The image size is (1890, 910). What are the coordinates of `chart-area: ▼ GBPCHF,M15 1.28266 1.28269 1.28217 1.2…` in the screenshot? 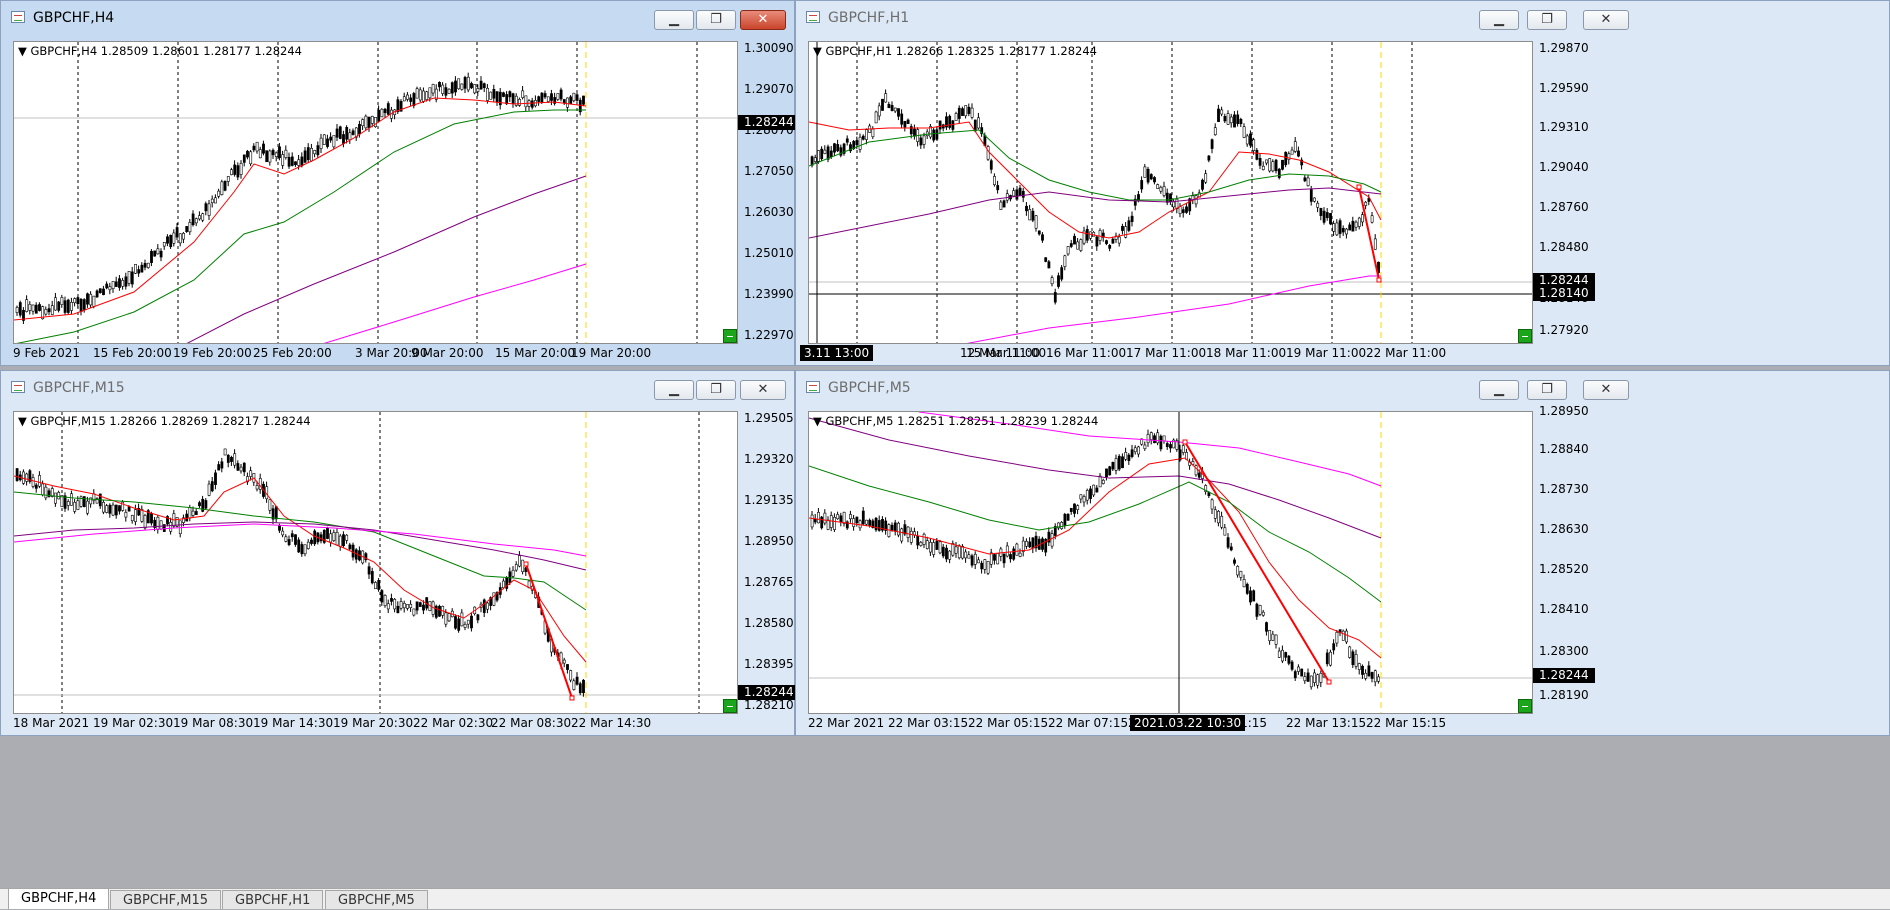 It's located at (375, 562).